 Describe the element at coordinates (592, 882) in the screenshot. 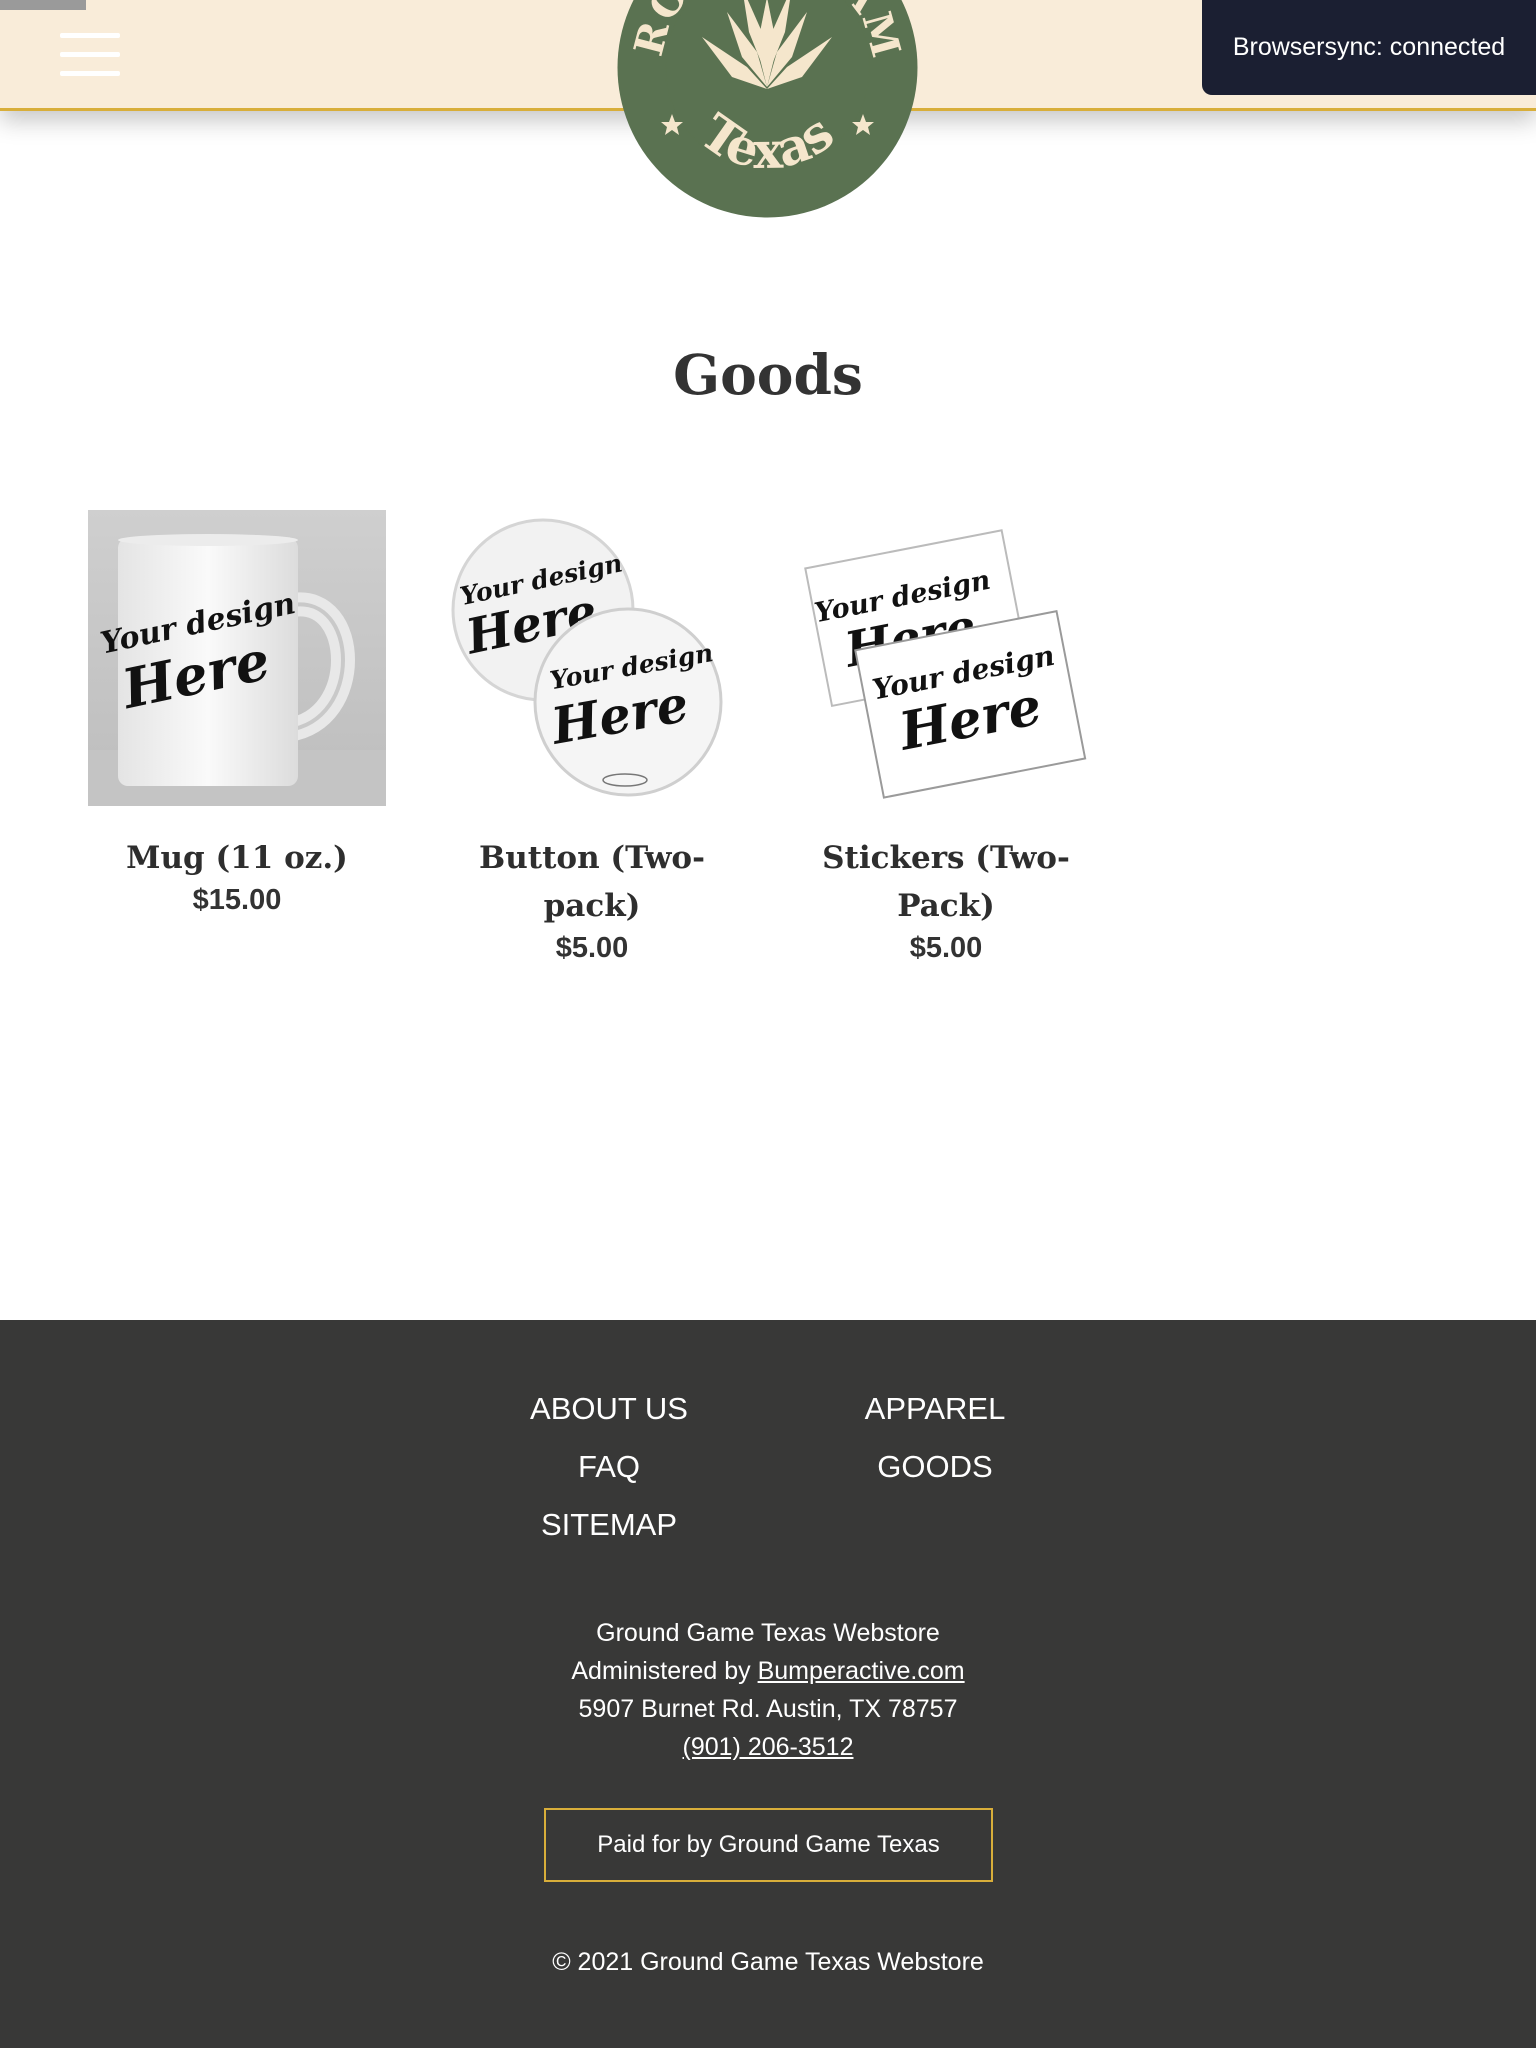

I see `product-name: Button (Two-pack)` at that location.